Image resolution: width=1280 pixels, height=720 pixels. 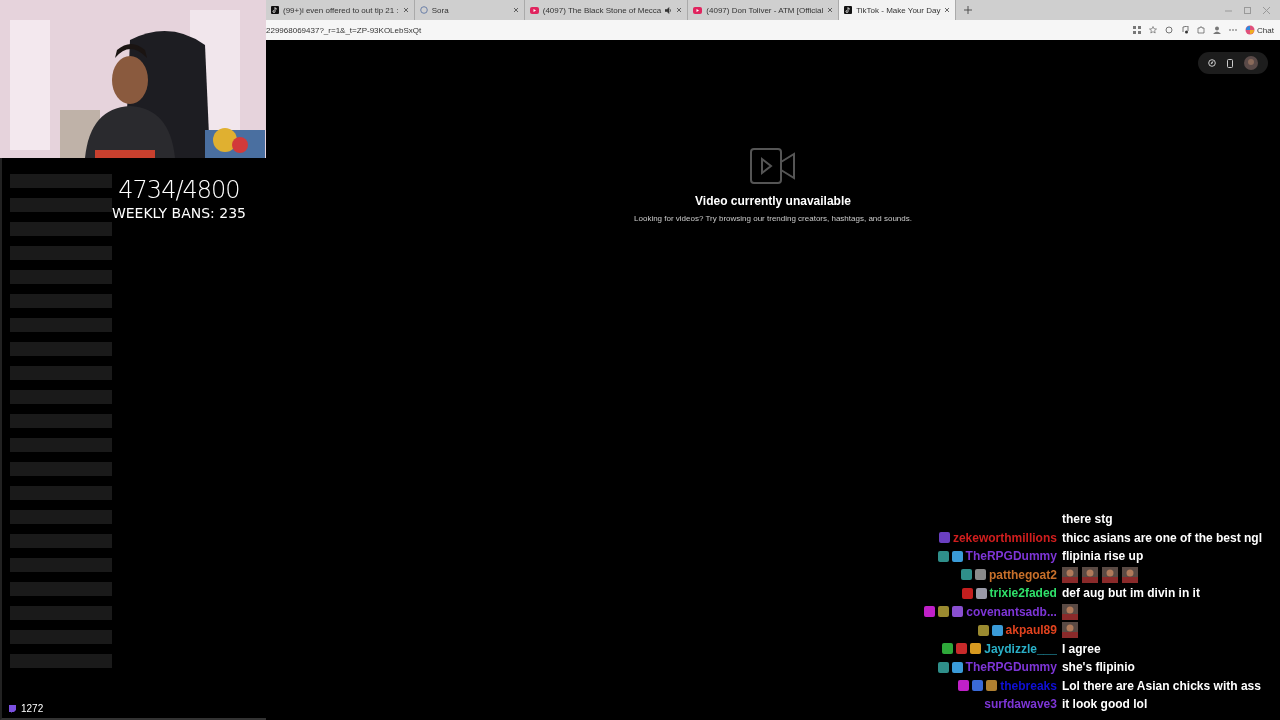 What do you see at coordinates (1022, 574) in the screenshot?
I see `chat-username: patthegoat2` at bounding box center [1022, 574].